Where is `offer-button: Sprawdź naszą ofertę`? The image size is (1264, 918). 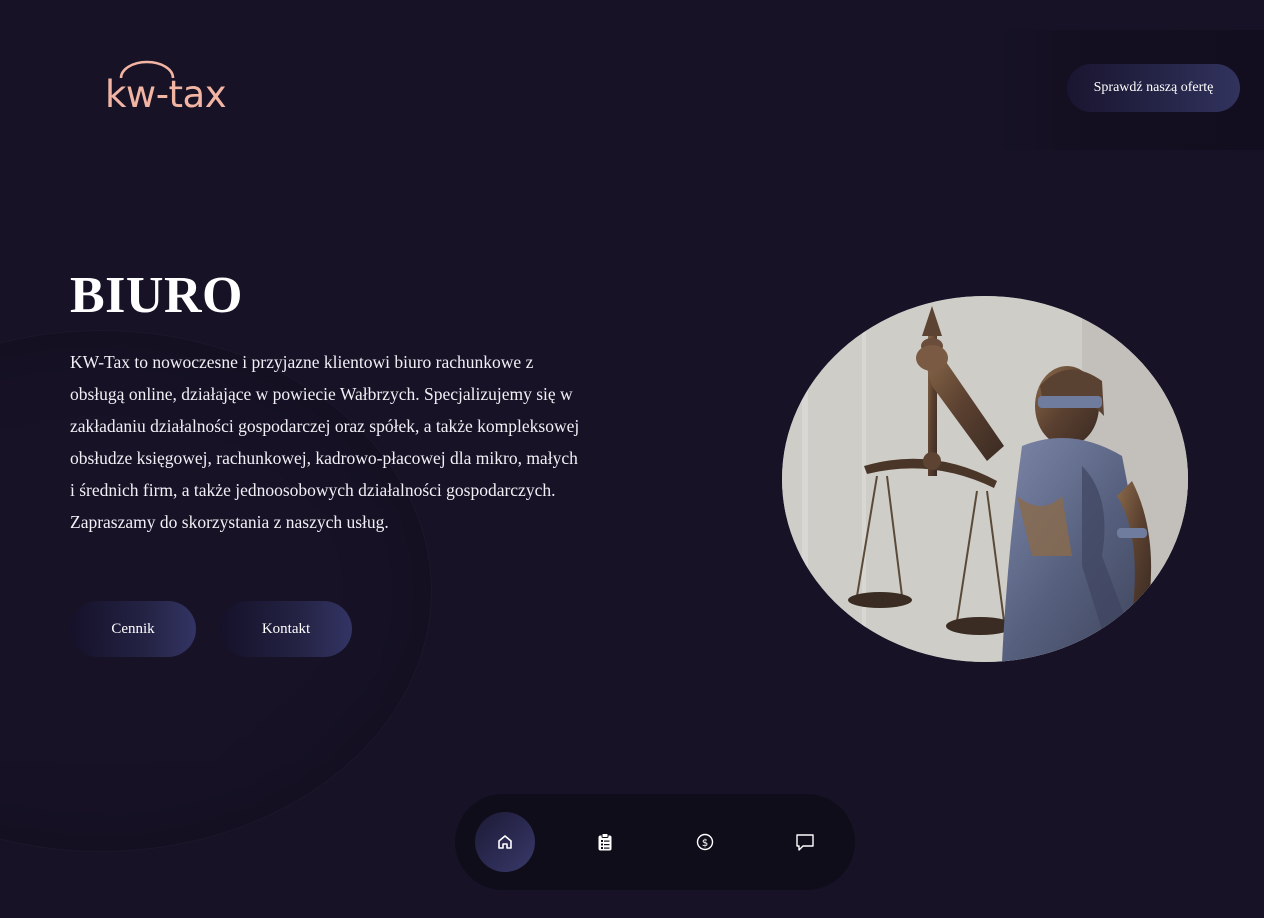 offer-button: Sprawdź naszą ofertę is located at coordinates (1153, 88).